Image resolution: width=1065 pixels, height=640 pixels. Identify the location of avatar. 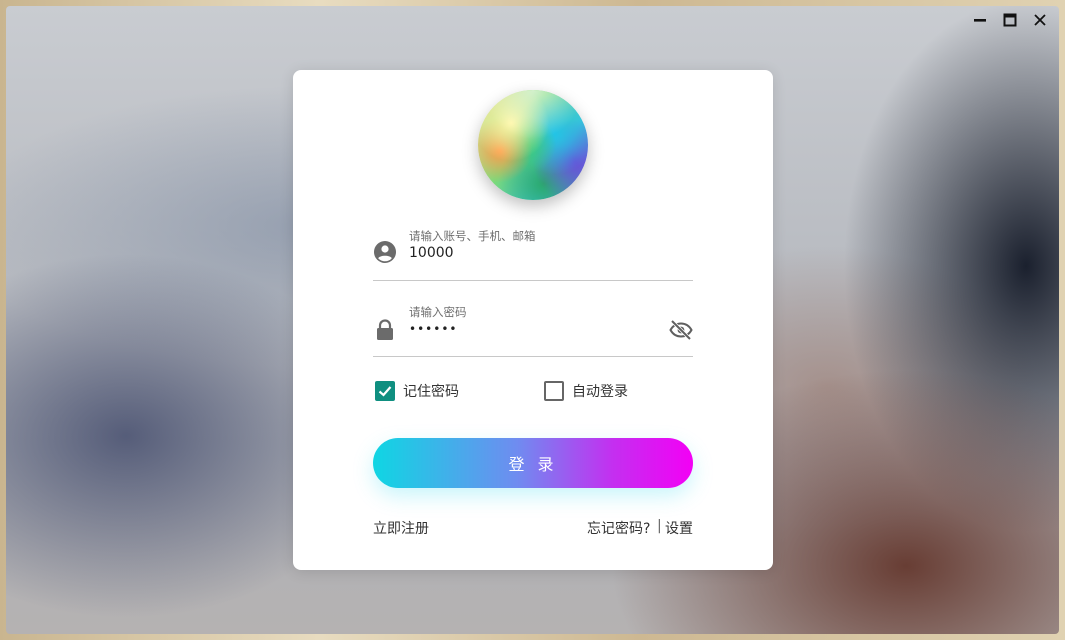
(533, 145).